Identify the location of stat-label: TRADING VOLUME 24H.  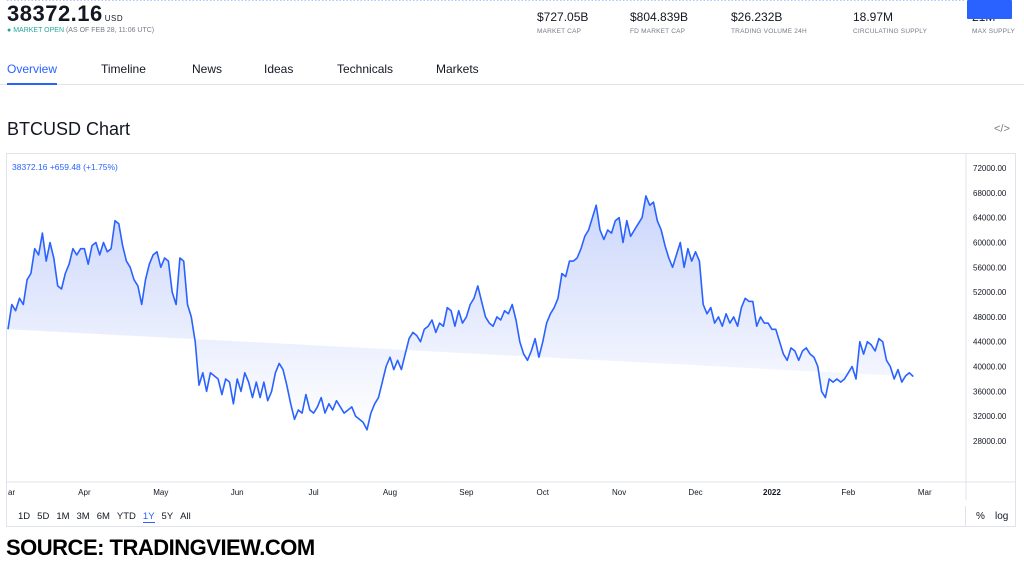
(769, 31).